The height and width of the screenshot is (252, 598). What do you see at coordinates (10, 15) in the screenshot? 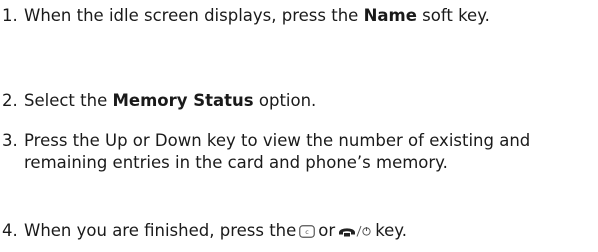
I see `step-number: 1.` at bounding box center [10, 15].